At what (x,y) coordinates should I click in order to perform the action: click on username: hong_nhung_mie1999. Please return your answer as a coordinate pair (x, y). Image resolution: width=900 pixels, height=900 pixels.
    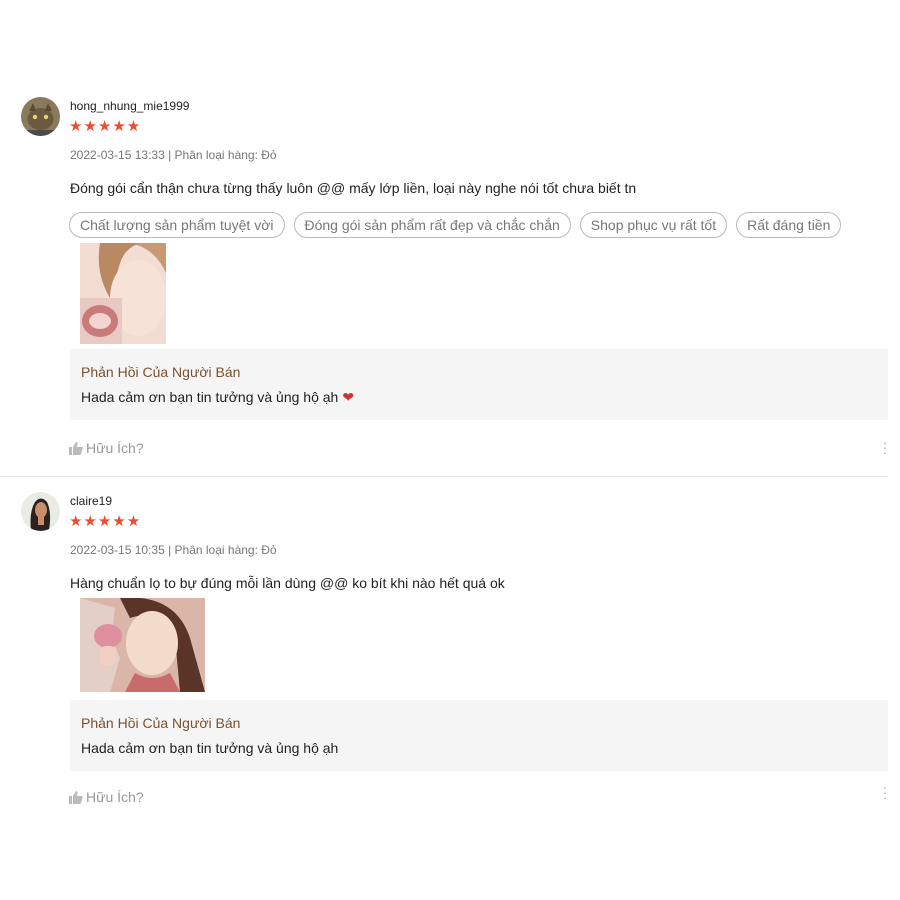
    Looking at the image, I should click on (129, 106).